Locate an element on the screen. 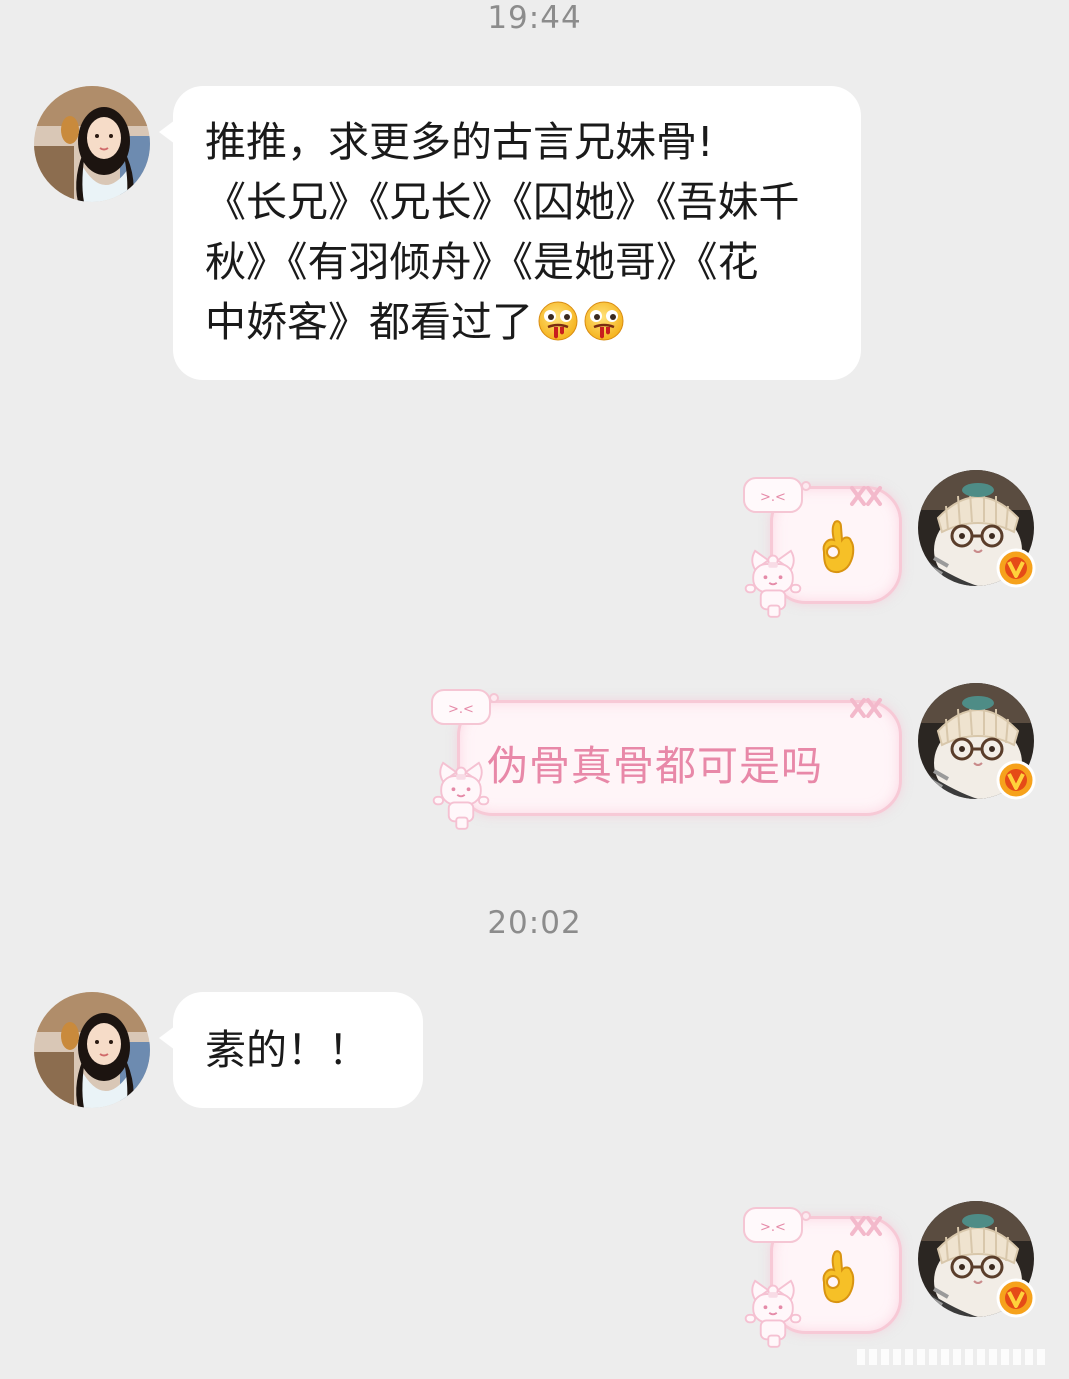 The width and height of the screenshot is (1069, 1379). timestamp: 20:02 is located at coordinates (534, 923).